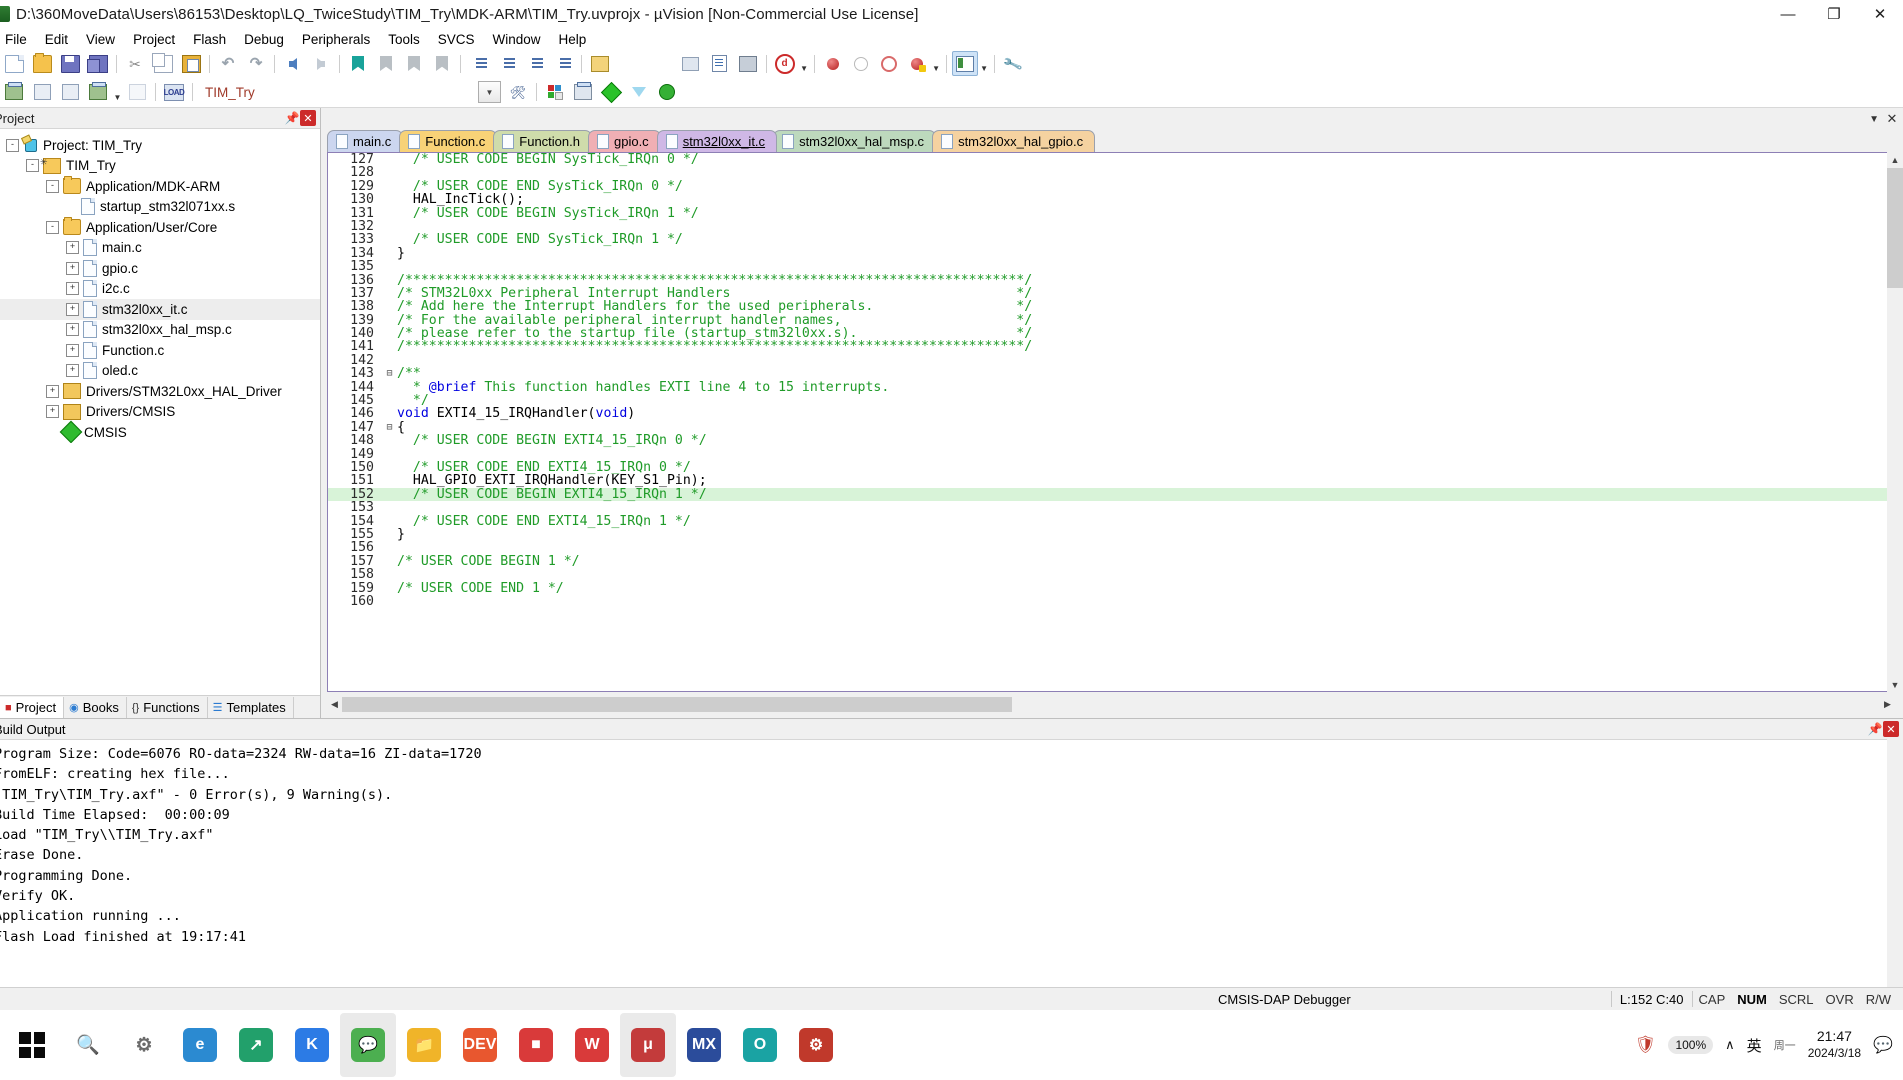 This screenshot has height=1080, width=1903. What do you see at coordinates (1111, 374) in the screenshot?
I see `code-line: 143 ⊟/**` at bounding box center [1111, 374].